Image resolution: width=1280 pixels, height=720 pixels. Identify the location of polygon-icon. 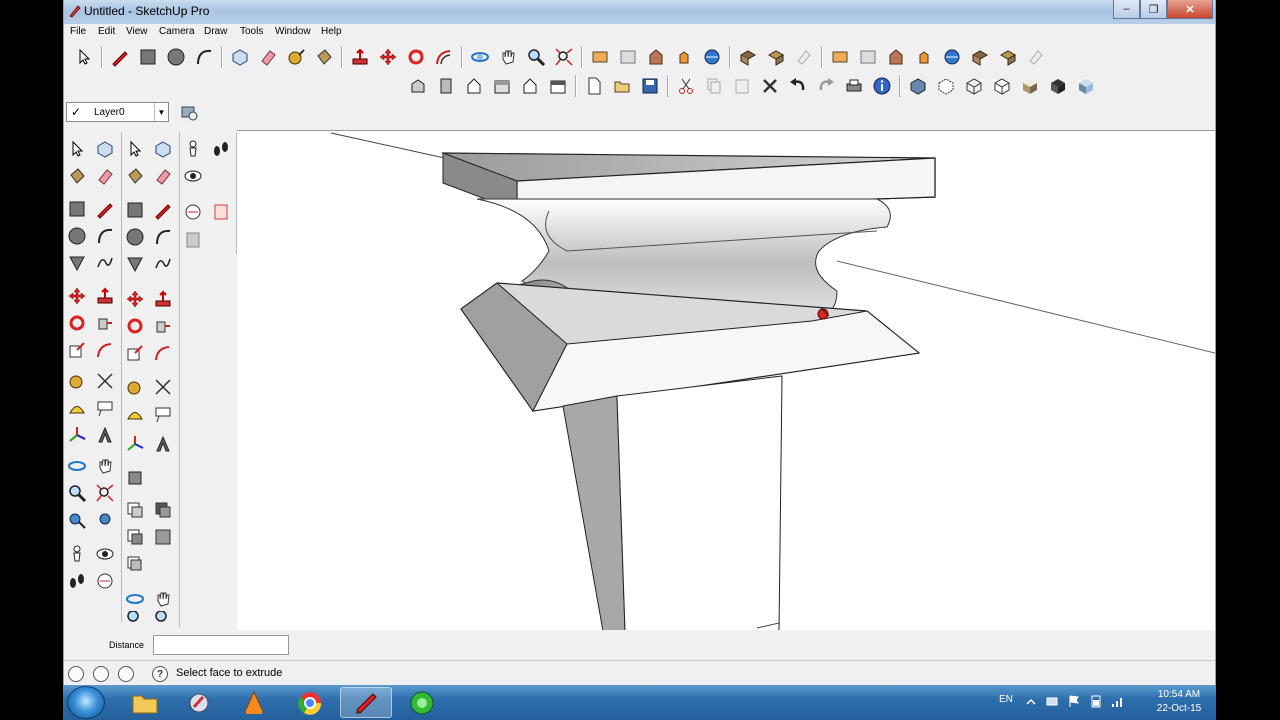
(135, 264).